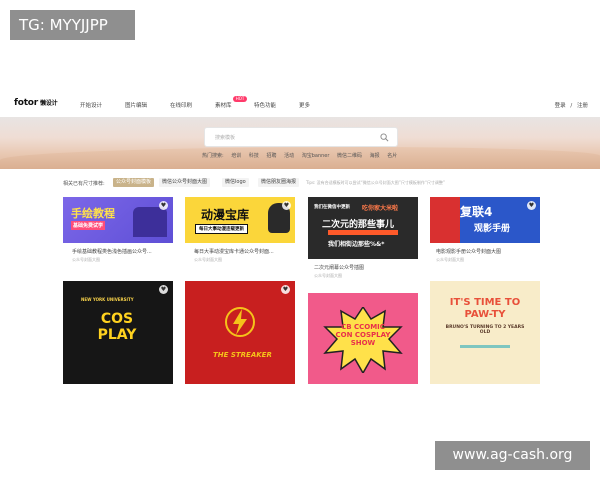 The height and width of the screenshot is (480, 600). Describe the element at coordinates (356, 244) in the screenshot. I see `thumb-subtitle: 我们相街边那些%&*` at that location.